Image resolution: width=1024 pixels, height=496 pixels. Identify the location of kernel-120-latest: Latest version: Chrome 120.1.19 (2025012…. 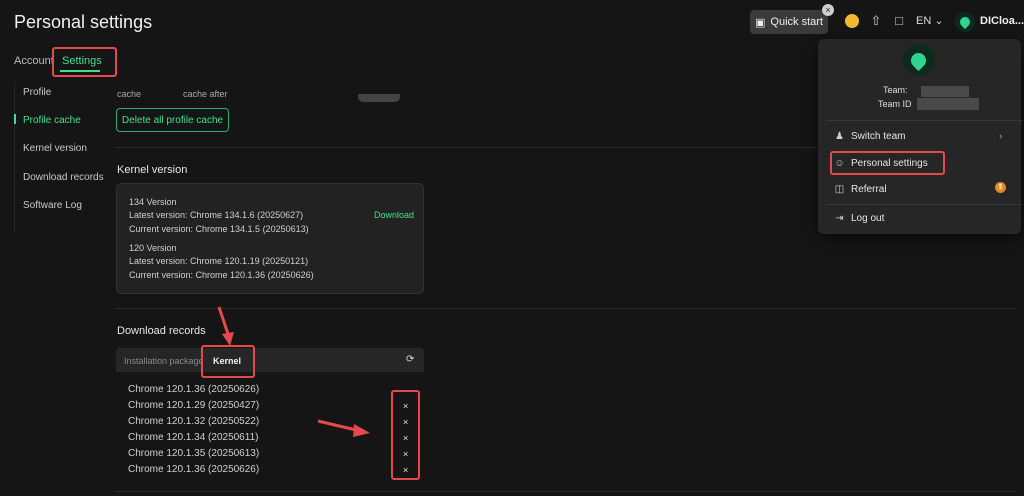
(219, 261).